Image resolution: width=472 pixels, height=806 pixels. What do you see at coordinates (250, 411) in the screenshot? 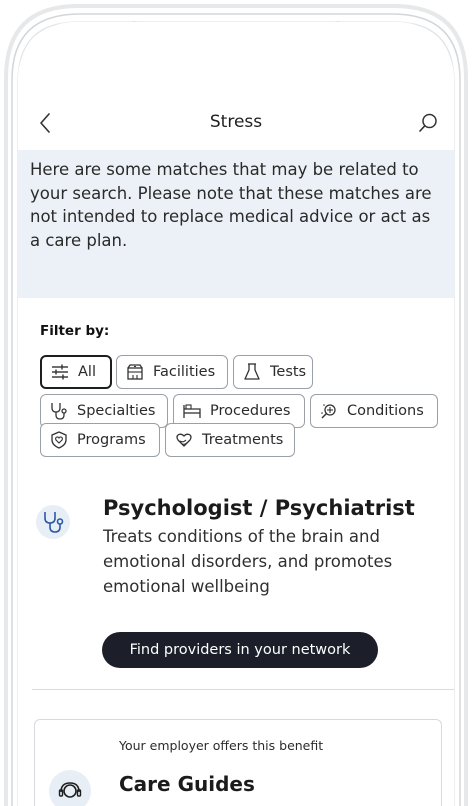
I see `chip-label: Procedures` at bounding box center [250, 411].